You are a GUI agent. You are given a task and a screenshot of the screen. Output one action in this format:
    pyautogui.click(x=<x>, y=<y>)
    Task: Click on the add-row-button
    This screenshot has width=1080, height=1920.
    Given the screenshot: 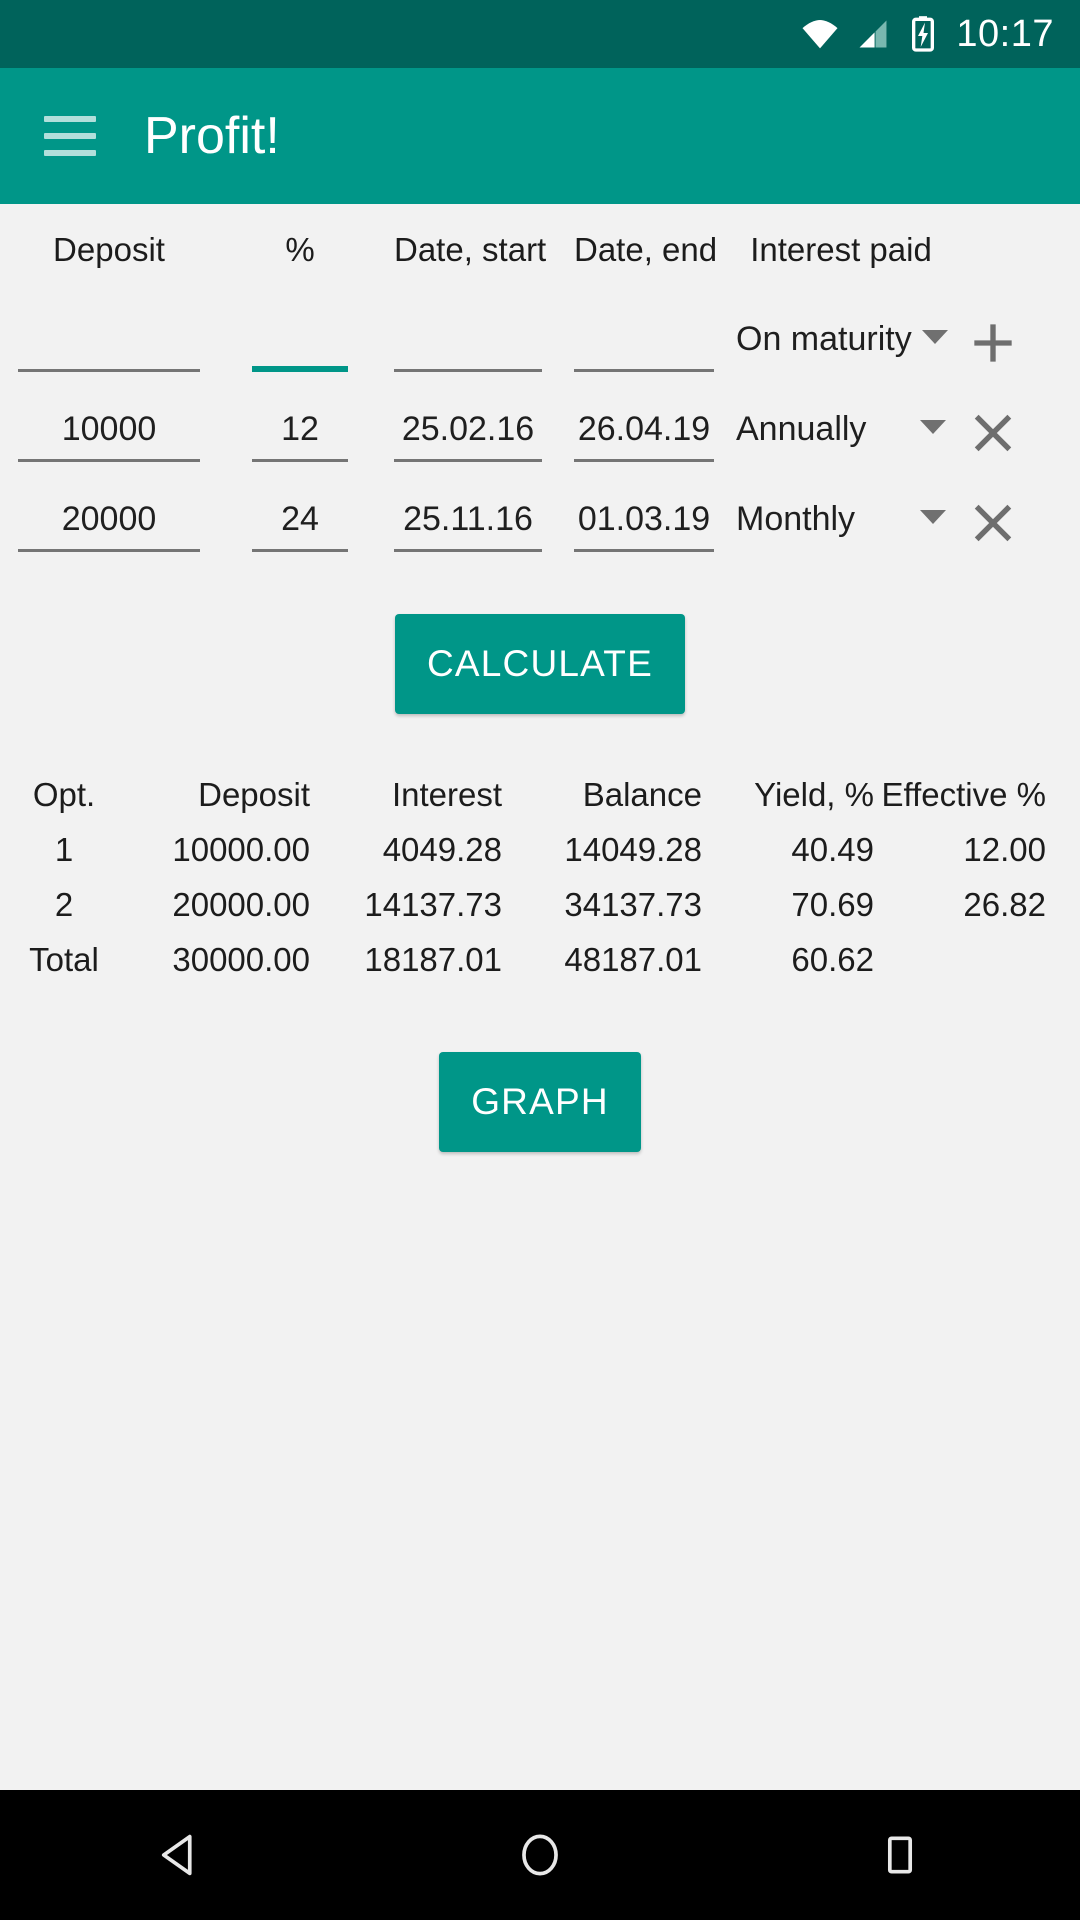 What is the action you would take?
    pyautogui.click(x=993, y=343)
    